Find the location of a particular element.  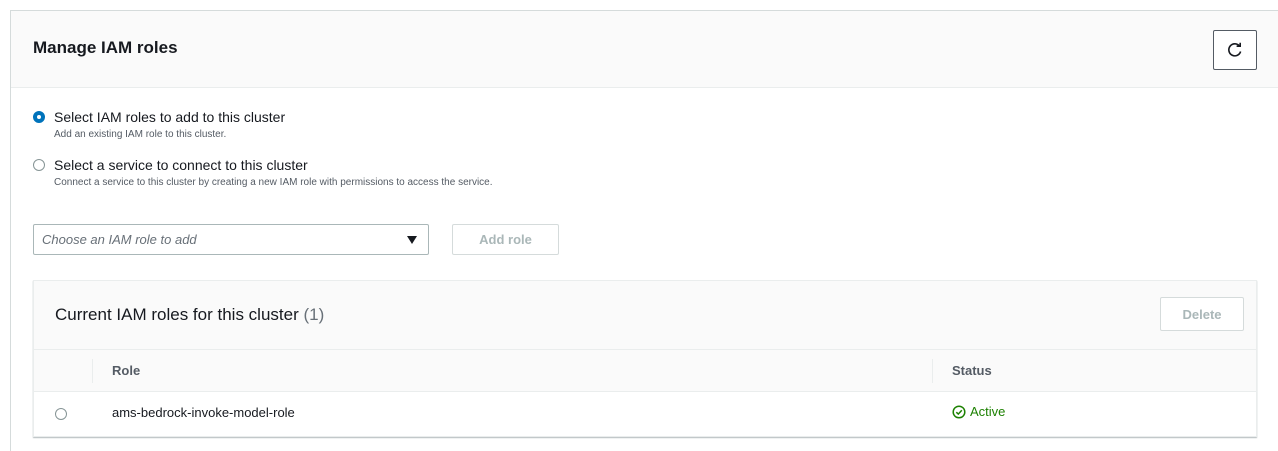

status-text: Active is located at coordinates (988, 411).